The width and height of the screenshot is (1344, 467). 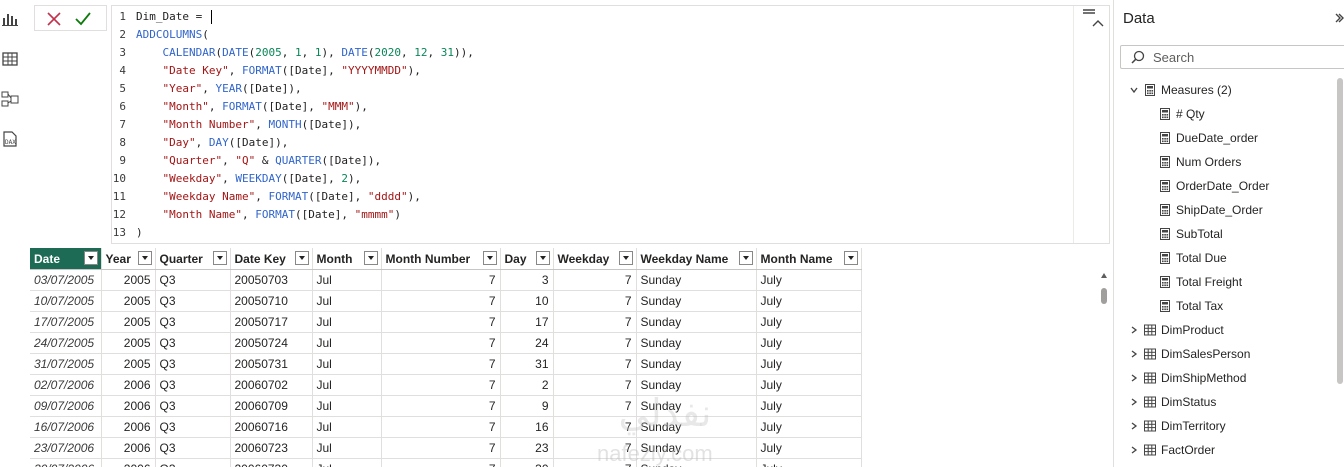 I want to click on code-text: ), so click(x=139, y=233).